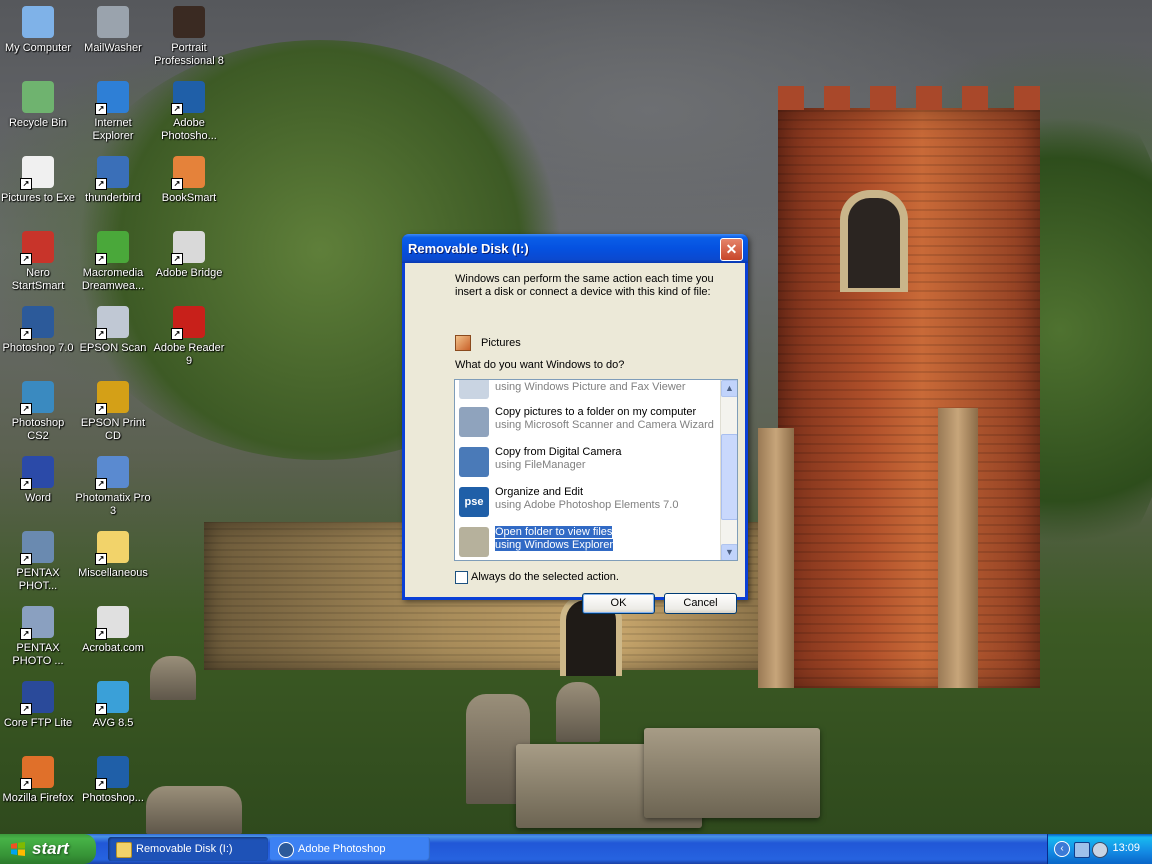 The image size is (1152, 864). What do you see at coordinates (38, 429) in the screenshot?
I see `desktop-icon-label: Photoshop CS2` at bounding box center [38, 429].